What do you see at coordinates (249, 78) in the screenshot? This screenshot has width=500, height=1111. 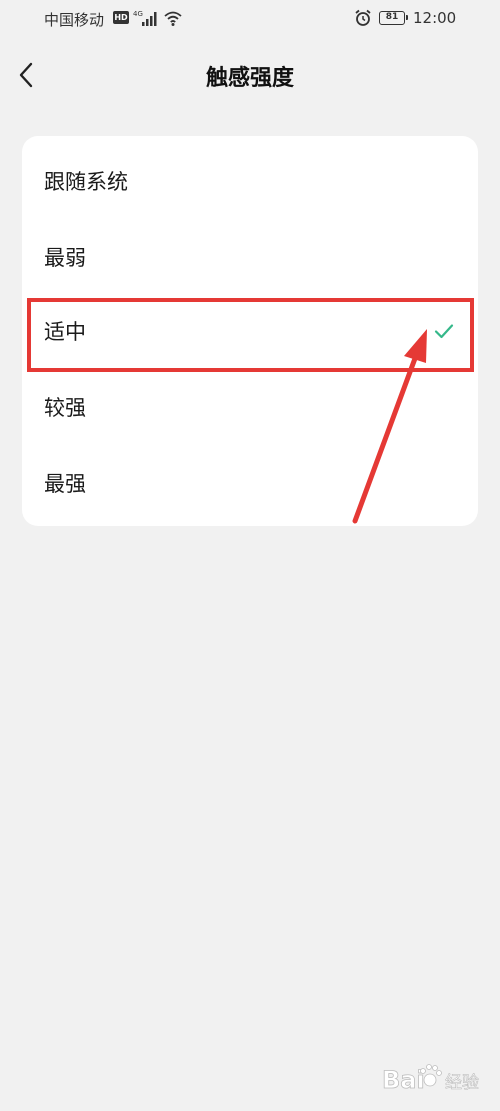 I see `page-title: 触感强度` at bounding box center [249, 78].